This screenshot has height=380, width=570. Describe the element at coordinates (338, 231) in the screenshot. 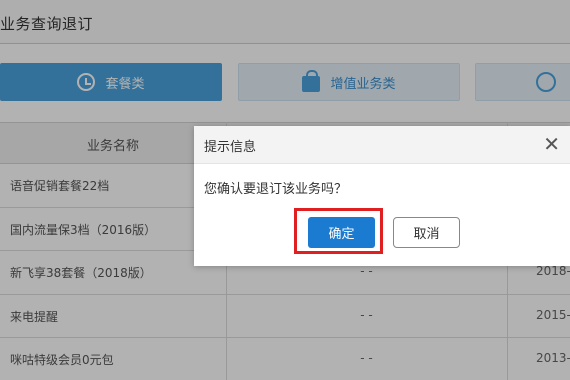

I see `highlight-box` at that location.